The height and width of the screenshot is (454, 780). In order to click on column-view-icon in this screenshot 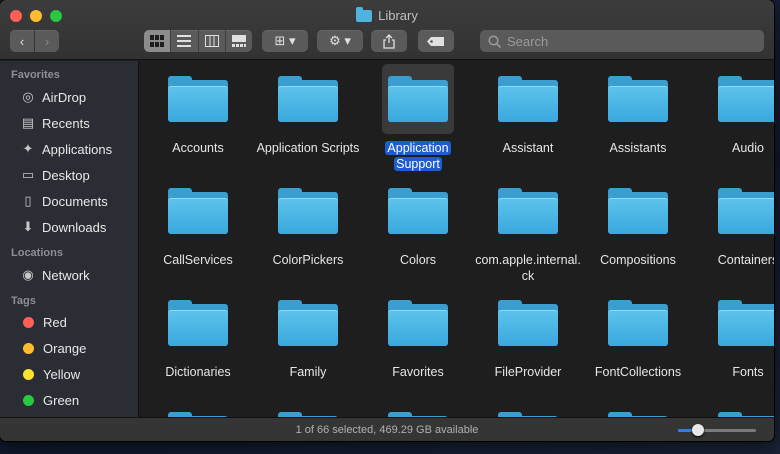, I will do `click(211, 41)`.